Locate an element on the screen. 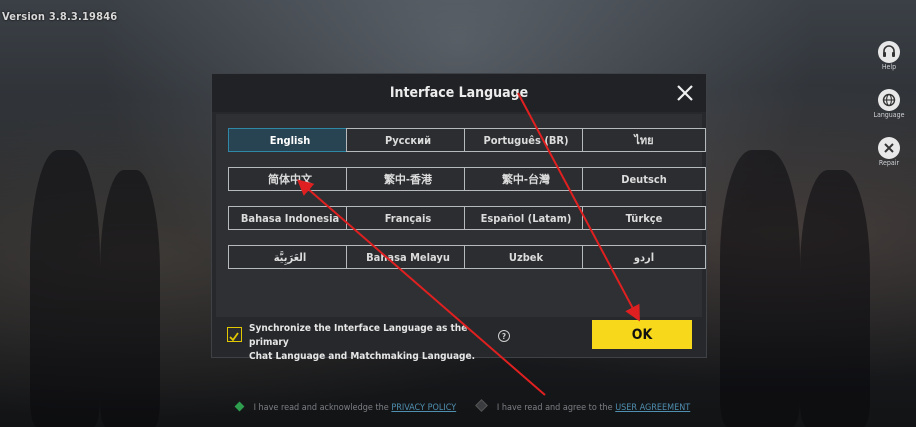  privacy-check-icon is located at coordinates (239, 406).